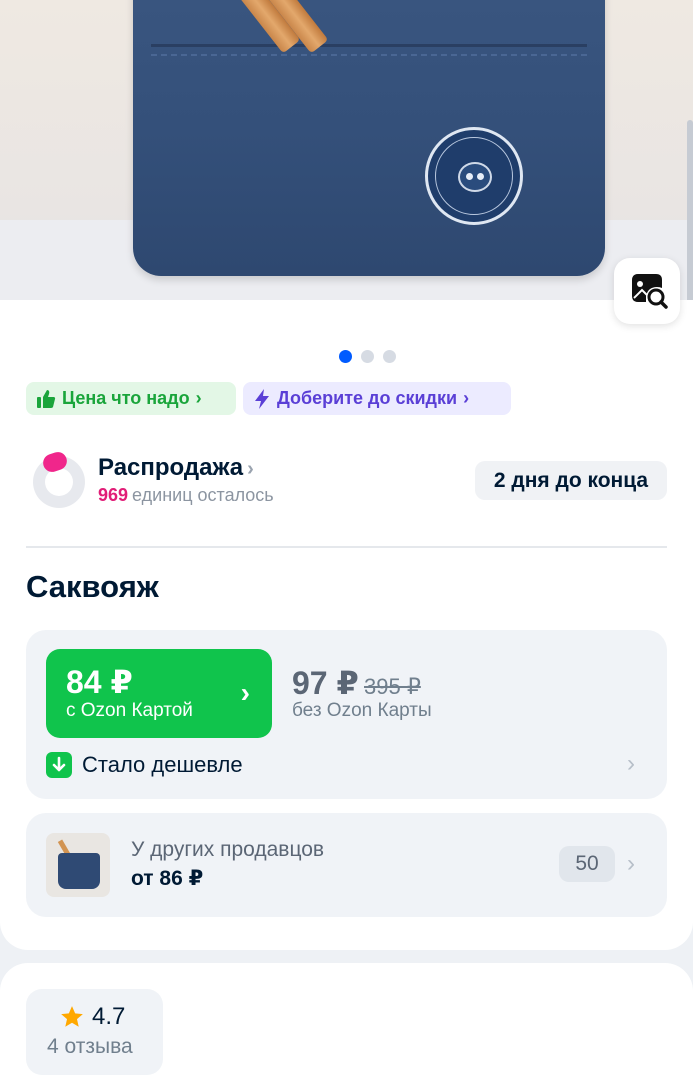  Describe the element at coordinates (167, 878) in the screenshot. I see `other-sellers-price: от 86 ₽` at that location.